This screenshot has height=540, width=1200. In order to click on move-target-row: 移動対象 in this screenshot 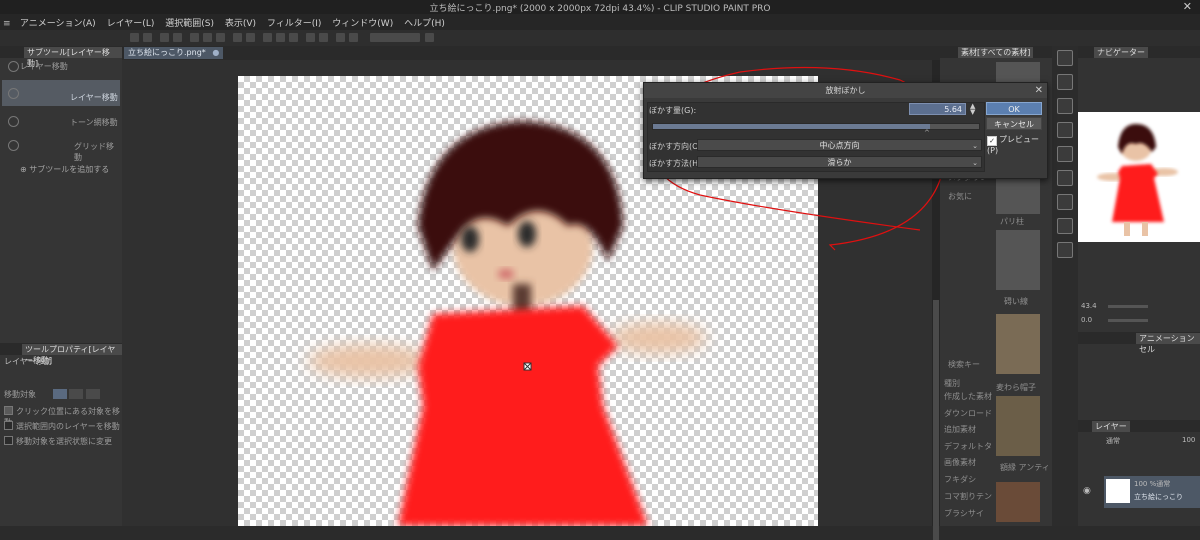, I will do `click(52, 394)`.